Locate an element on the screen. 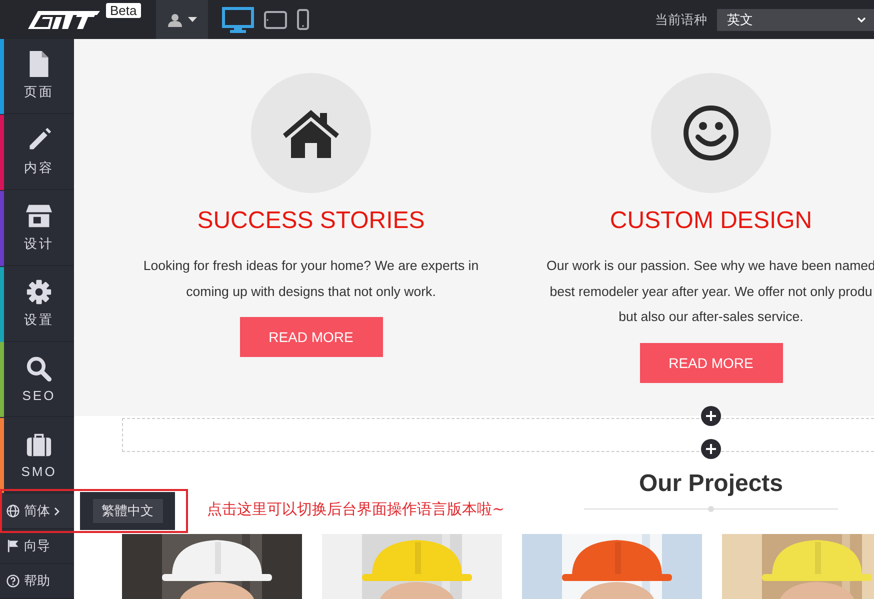 This screenshot has height=599, width=874. user-menu-button is located at coordinates (182, 19).